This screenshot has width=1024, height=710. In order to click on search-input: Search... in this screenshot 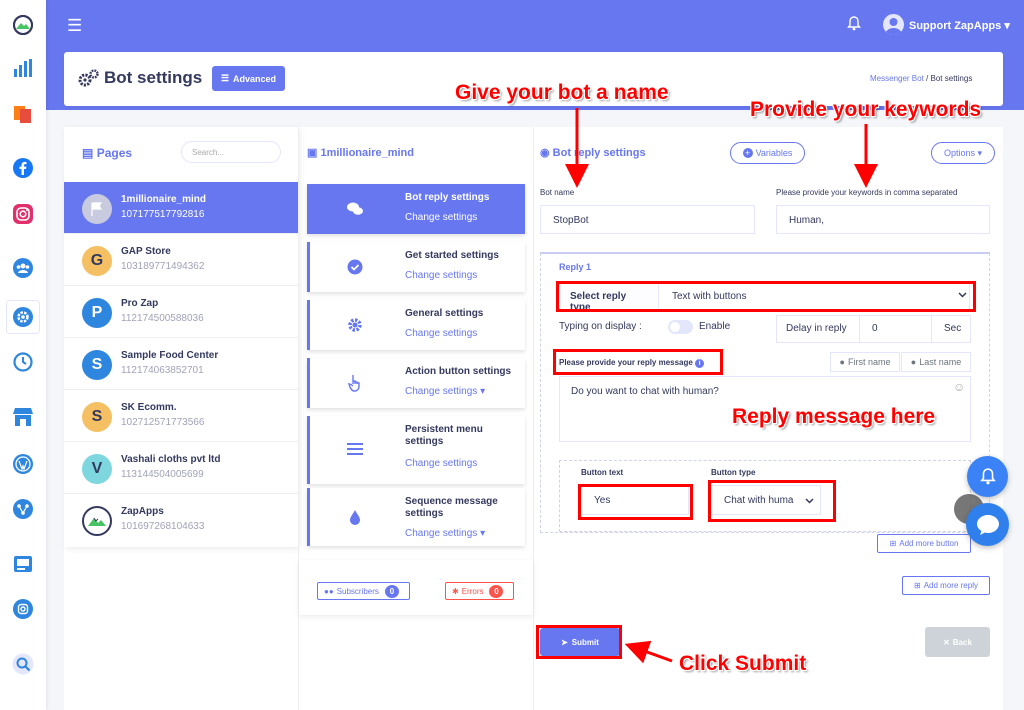, I will do `click(231, 152)`.